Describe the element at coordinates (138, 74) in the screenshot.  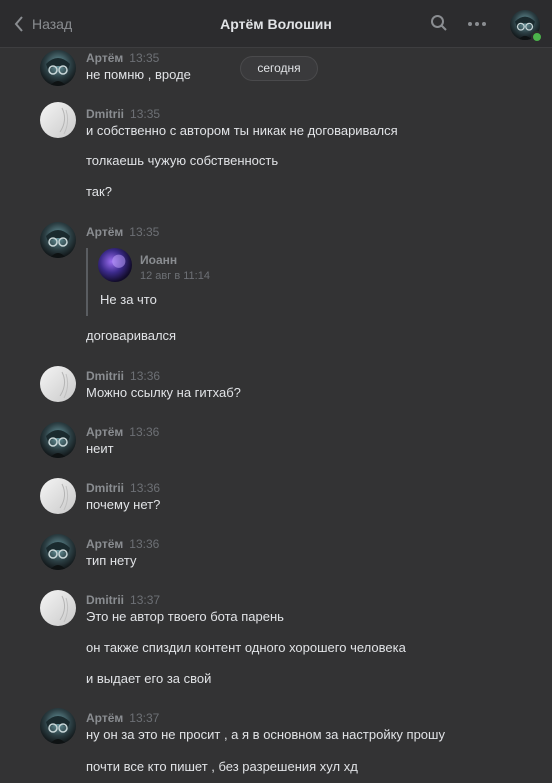
I see `message-text: не помню , вроде` at that location.